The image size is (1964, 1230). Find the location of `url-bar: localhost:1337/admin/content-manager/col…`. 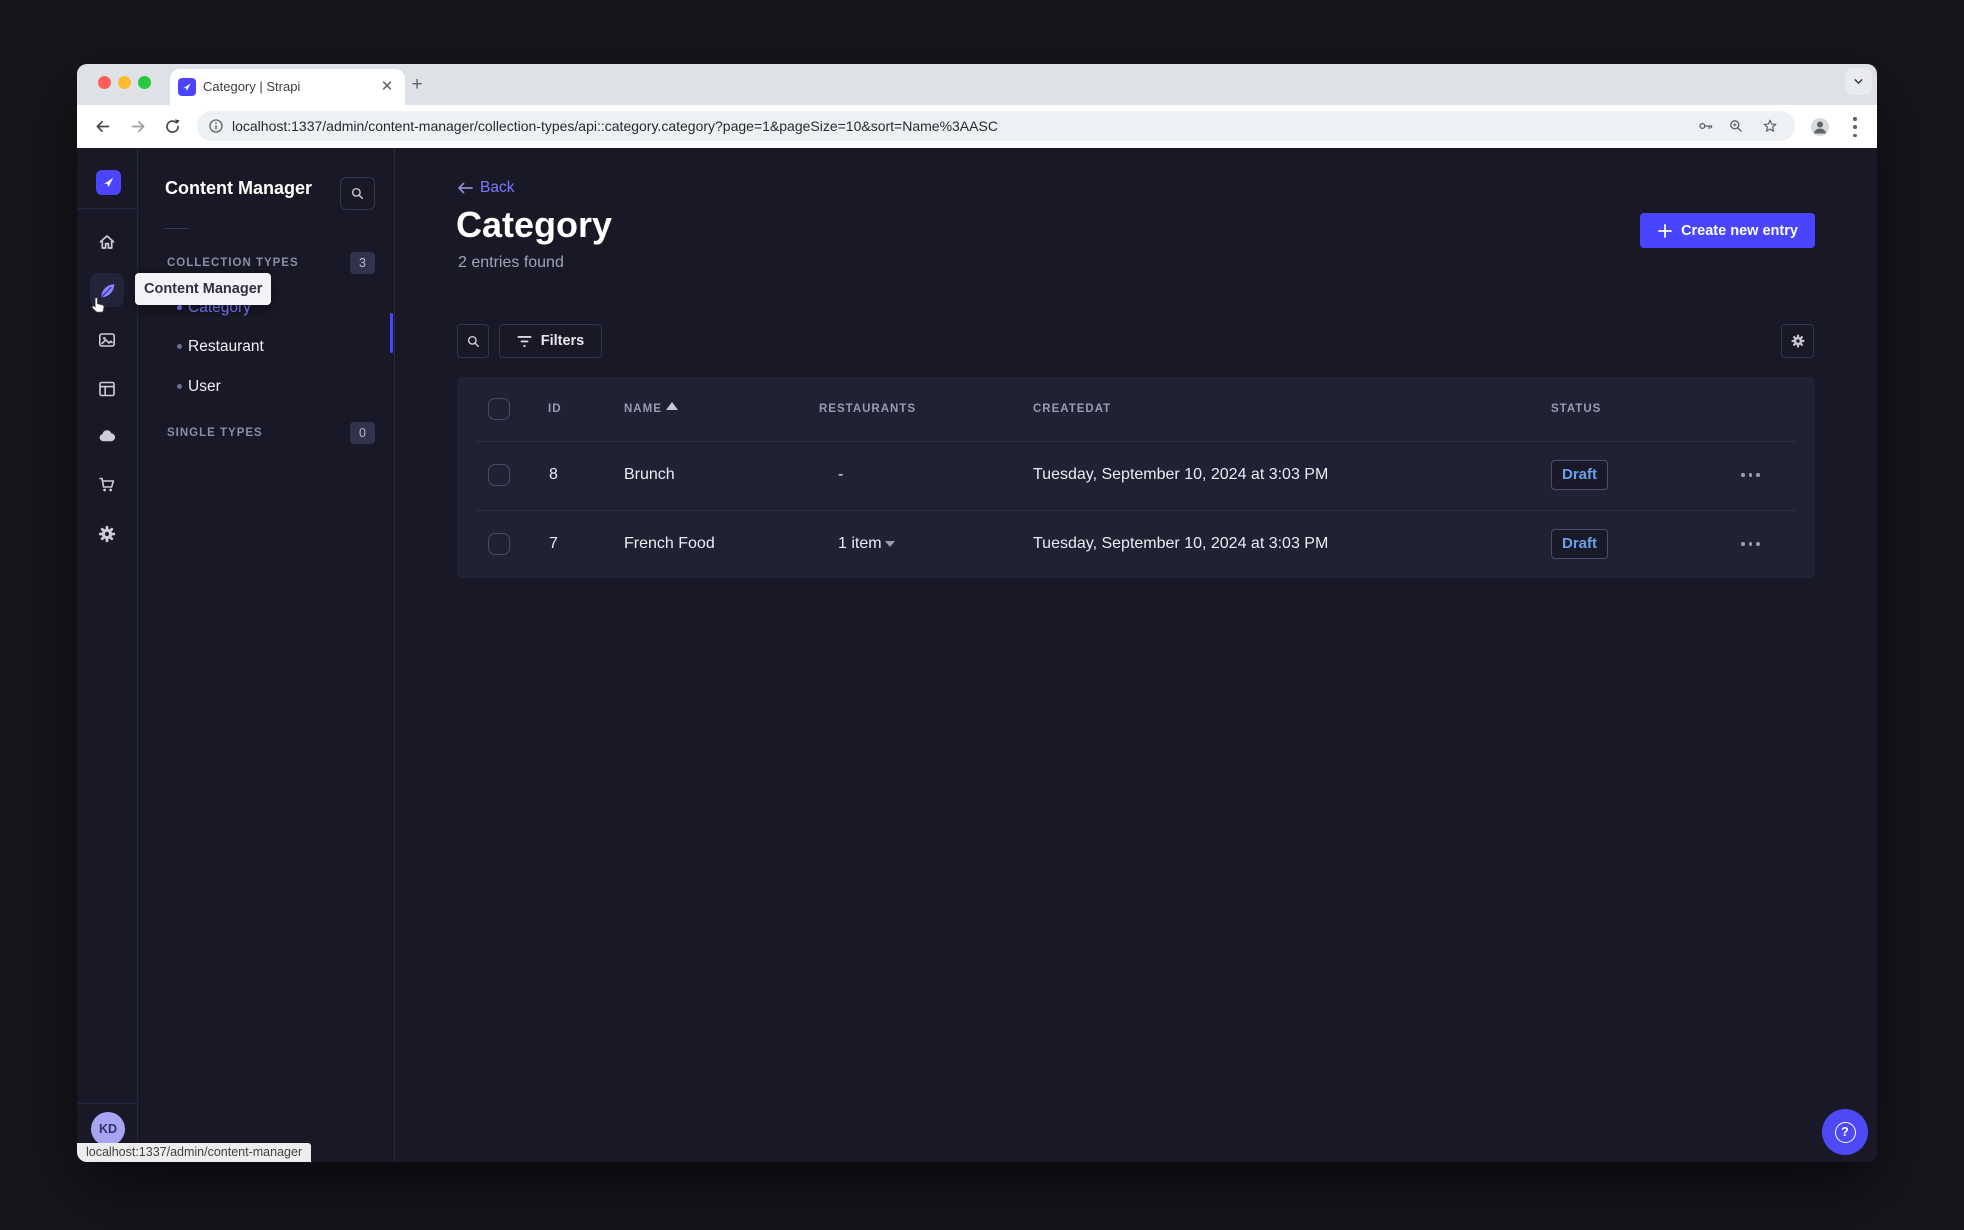

url-bar: localhost:1337/admin/content-manager/col… is located at coordinates (996, 126).